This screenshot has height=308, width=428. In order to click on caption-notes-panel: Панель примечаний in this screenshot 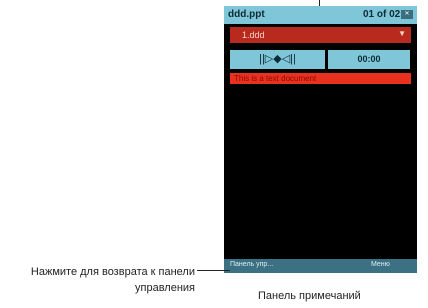, I will do `click(309, 296)`.